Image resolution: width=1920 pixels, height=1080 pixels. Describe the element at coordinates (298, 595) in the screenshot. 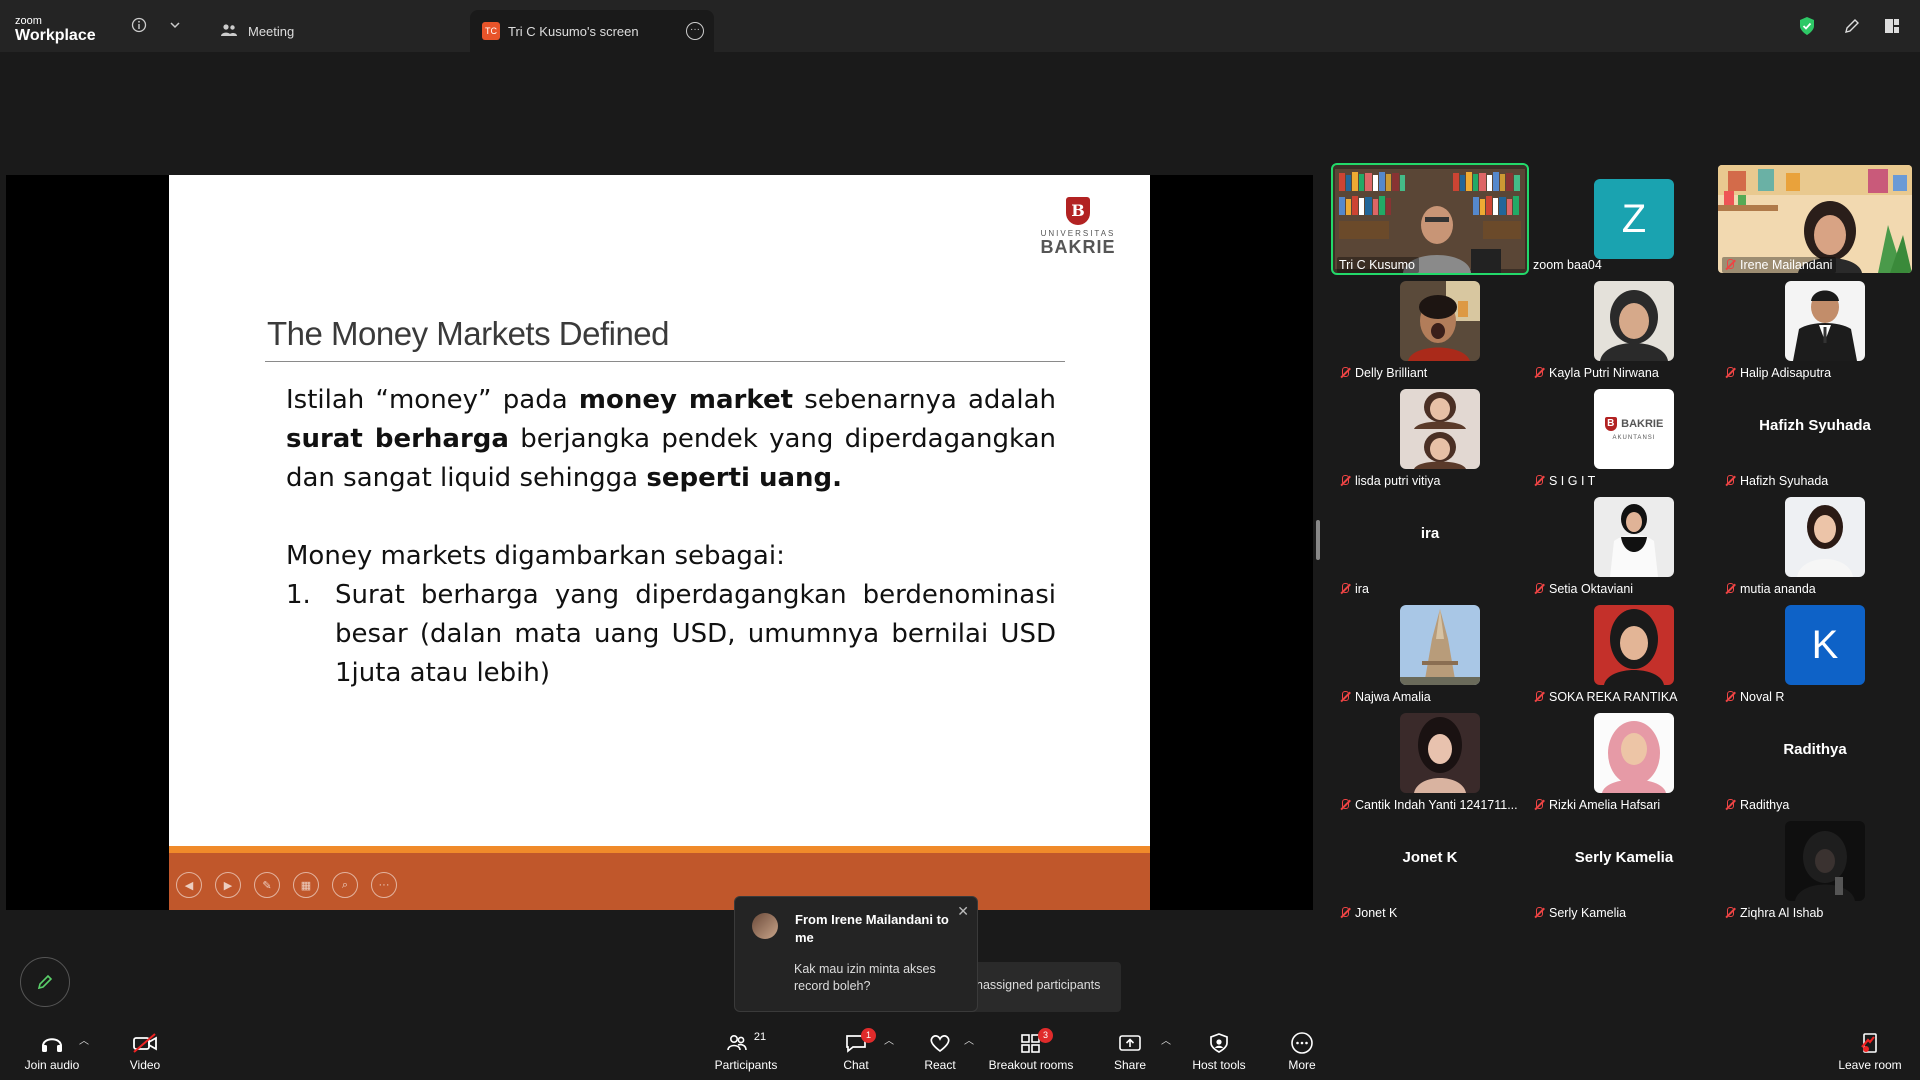

I see `list-number: 1.` at that location.